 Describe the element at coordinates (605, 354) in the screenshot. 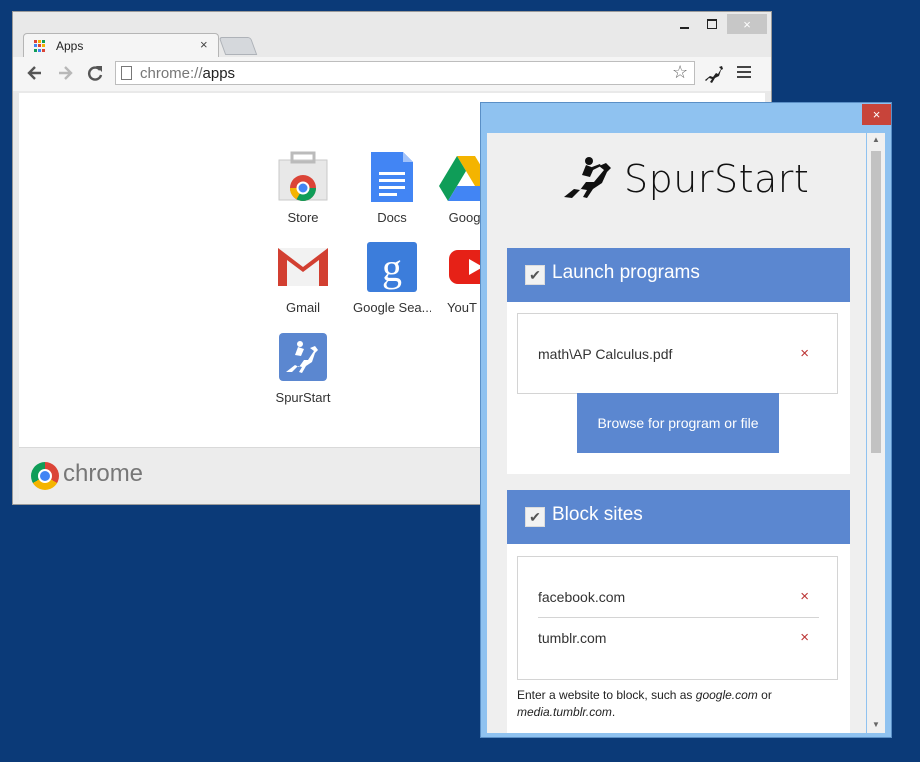

I see `program-path: math\AP Calculus.pdf` at that location.